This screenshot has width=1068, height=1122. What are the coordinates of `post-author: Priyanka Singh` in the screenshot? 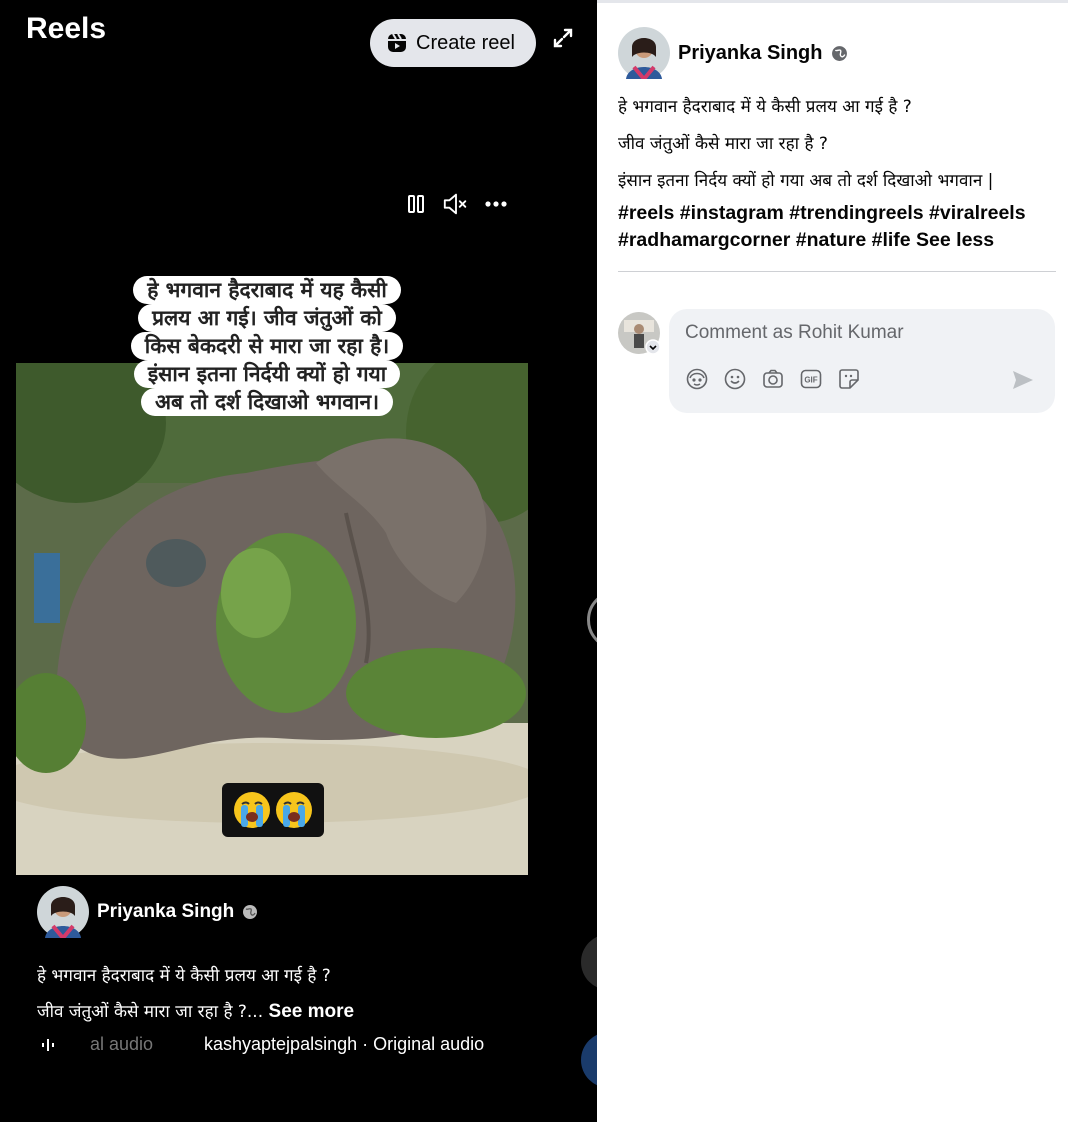 It's located at (733, 53).